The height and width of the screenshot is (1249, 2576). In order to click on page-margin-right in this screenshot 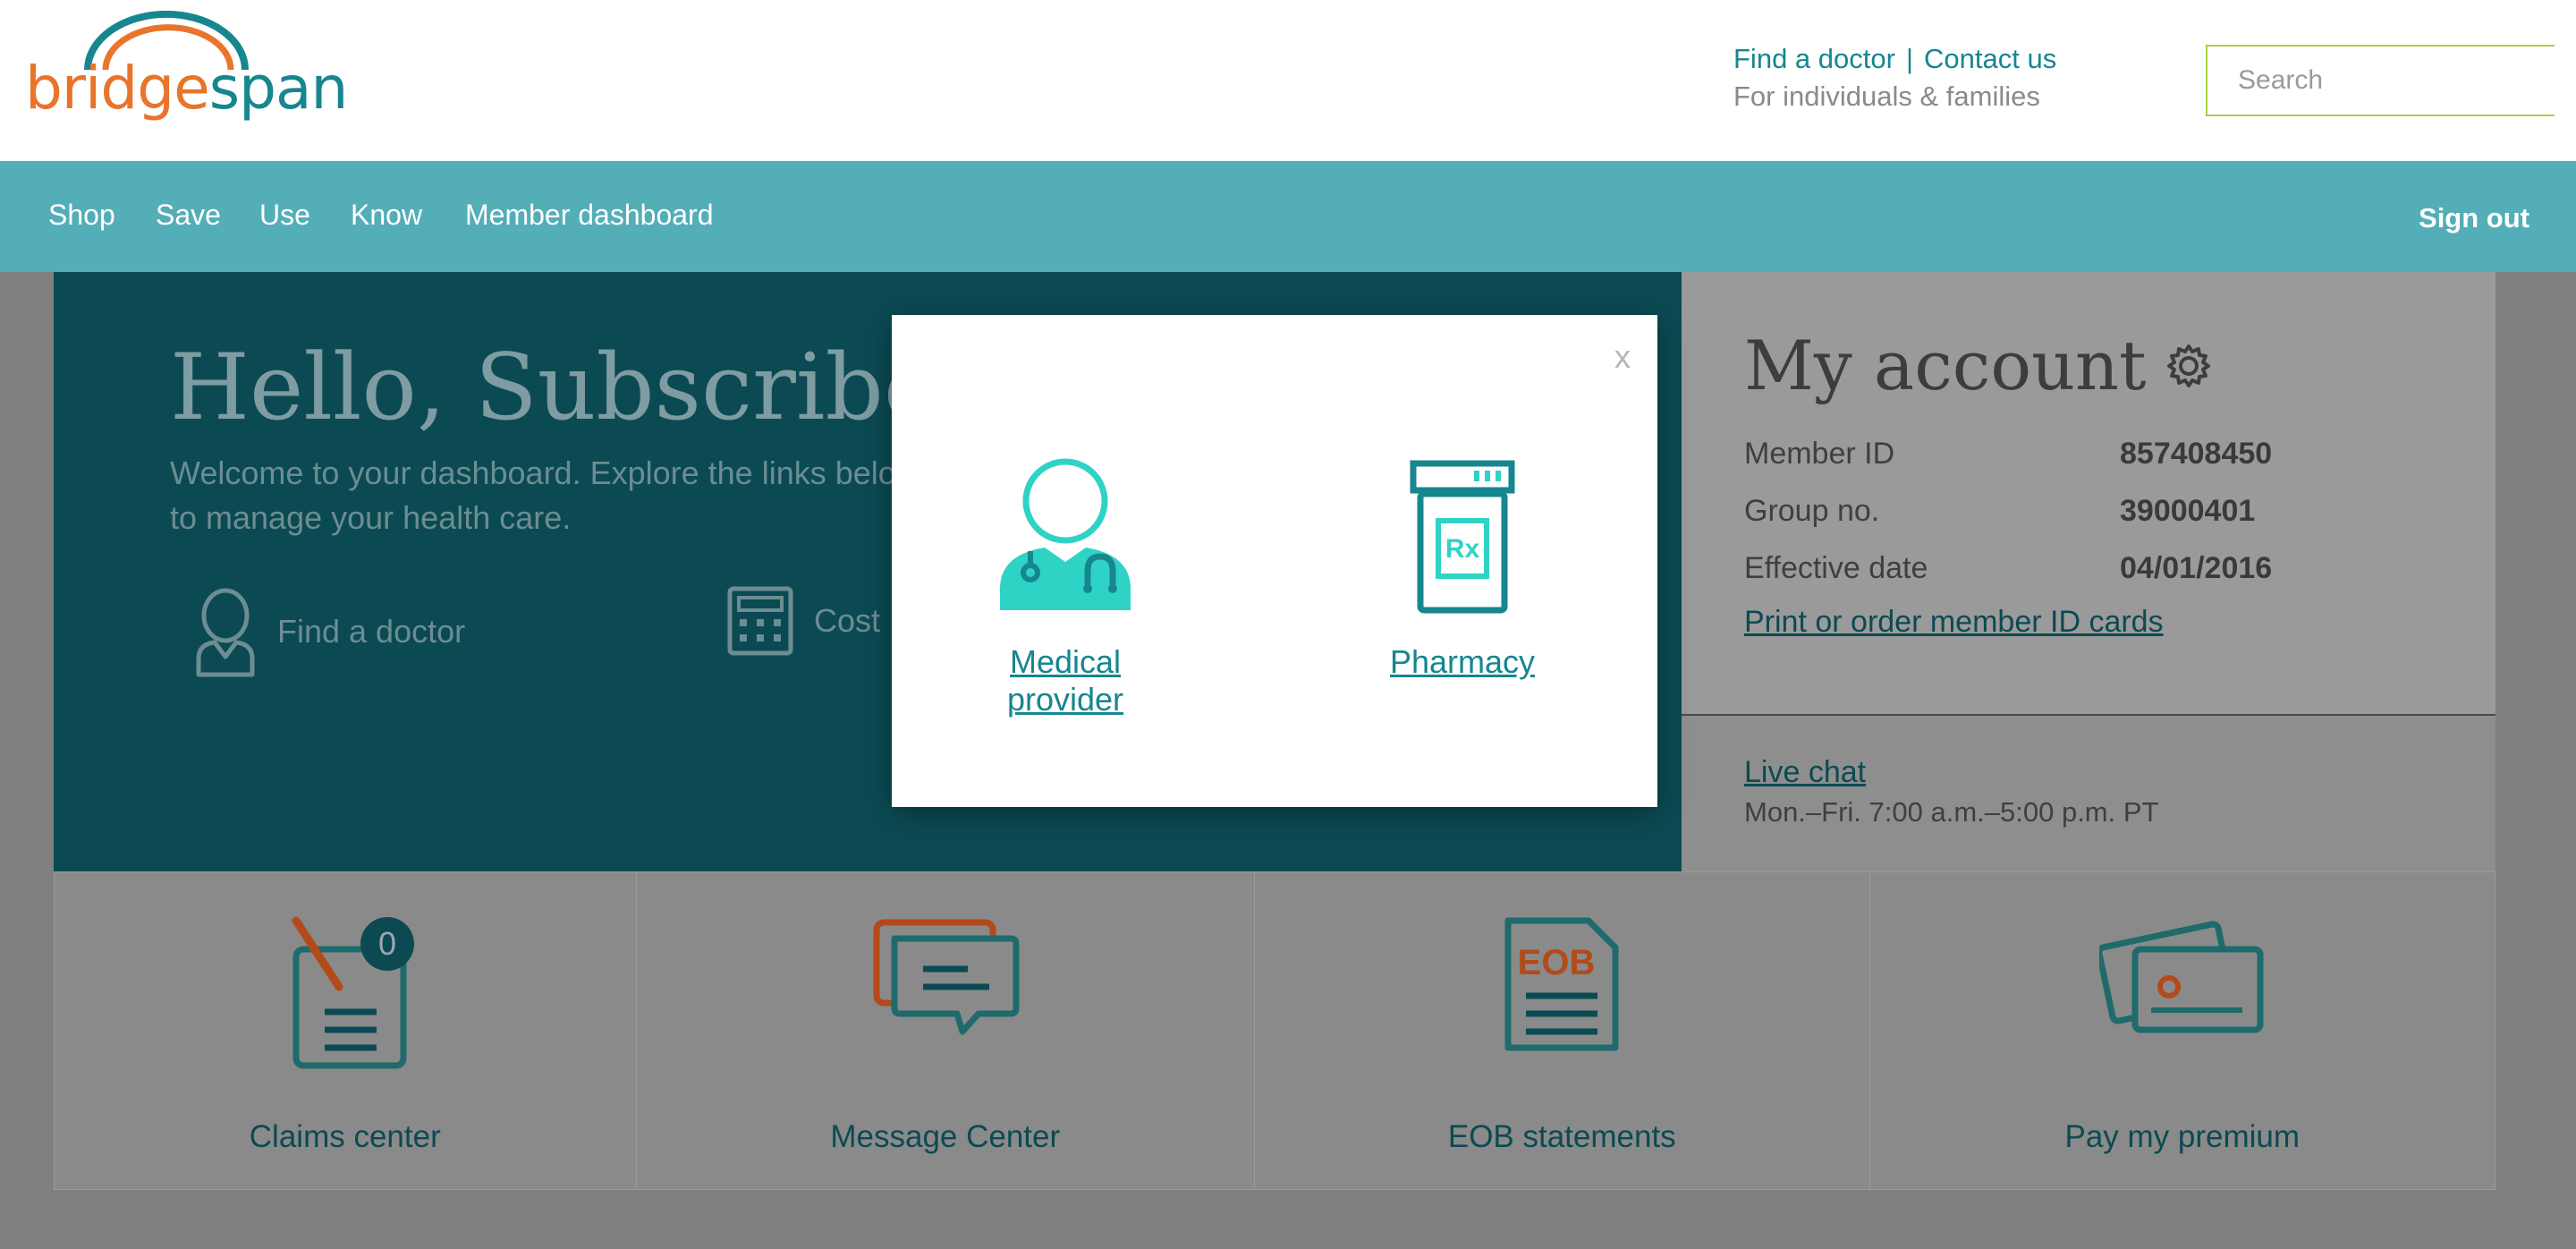, I will do `click(2536, 731)`.